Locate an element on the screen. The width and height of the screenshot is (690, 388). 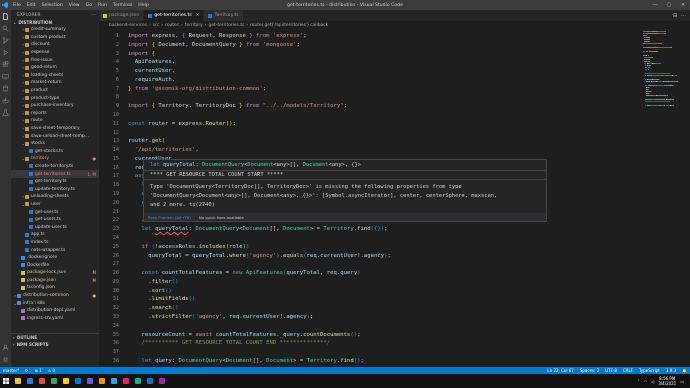
ts-version: 3.8.3 is located at coordinates (671, 370).